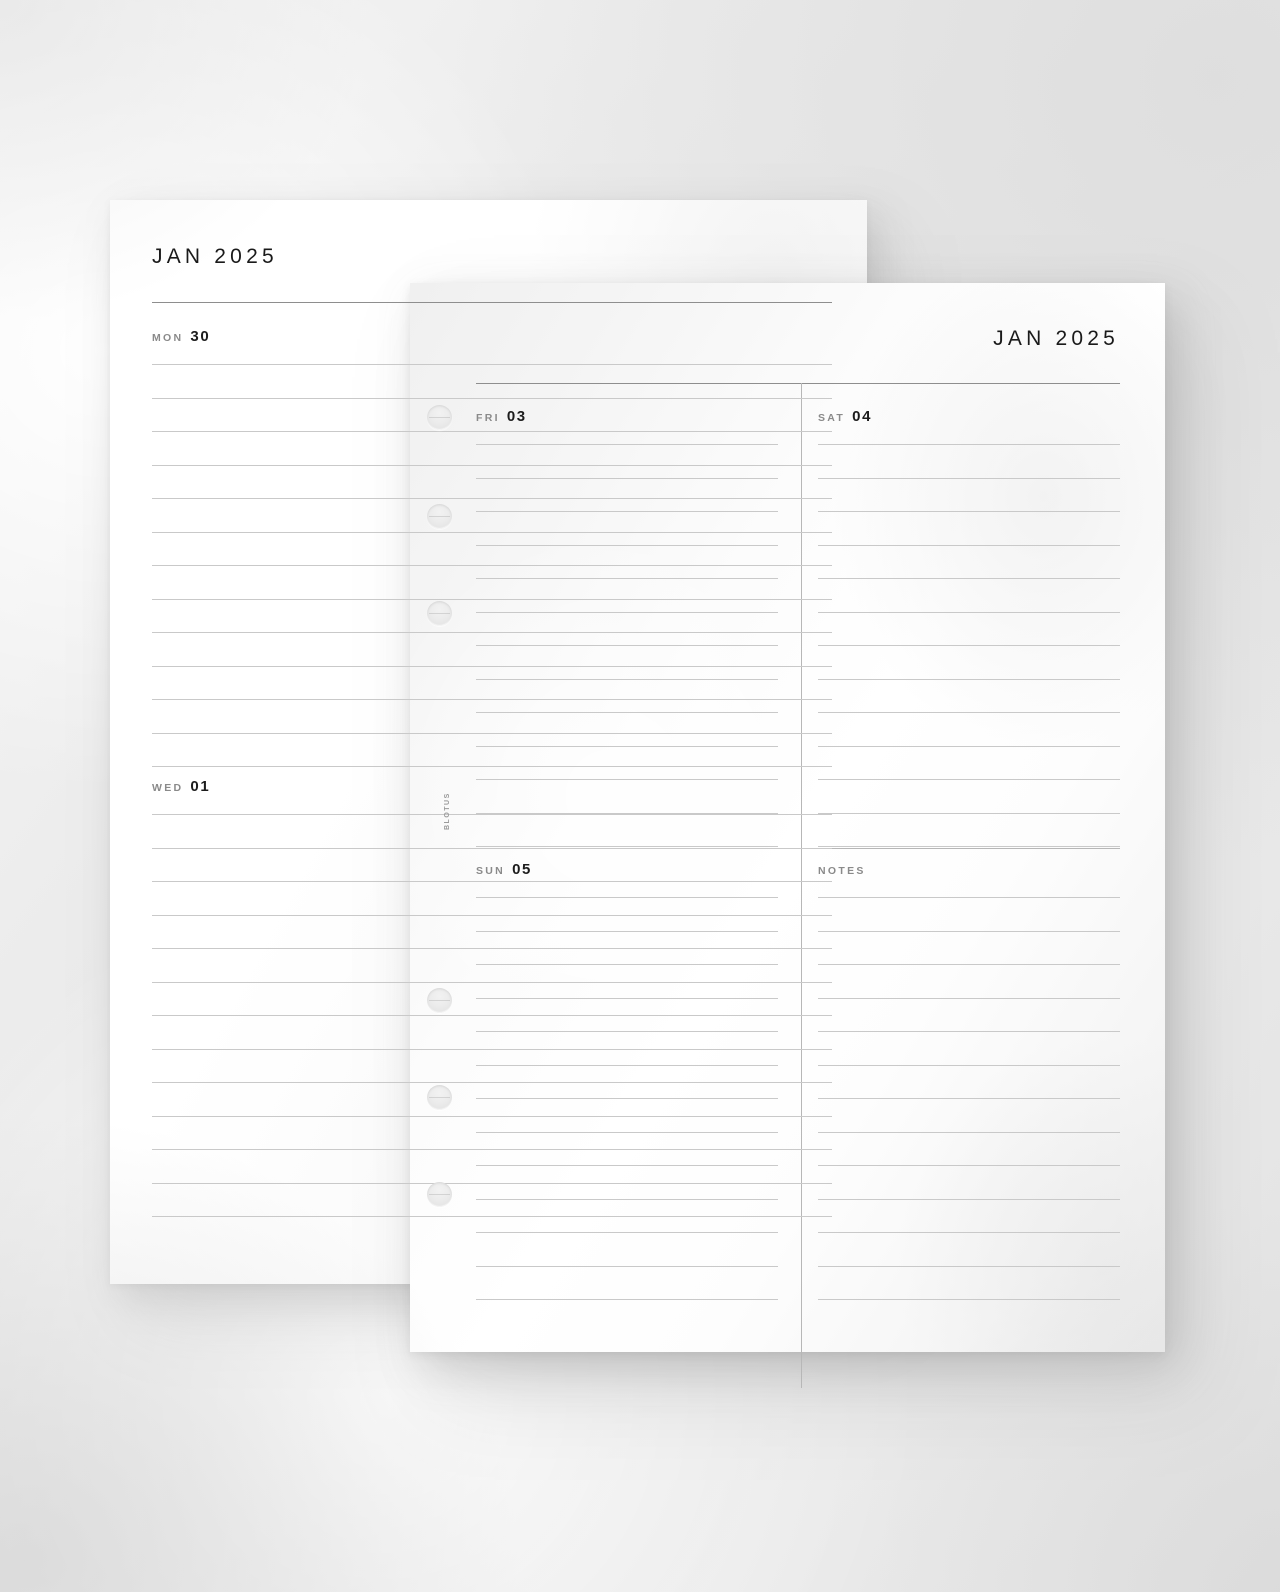 This screenshot has height=1592, width=1280. Describe the element at coordinates (522, 869) in the screenshot. I see `day-number-label: 05` at that location.